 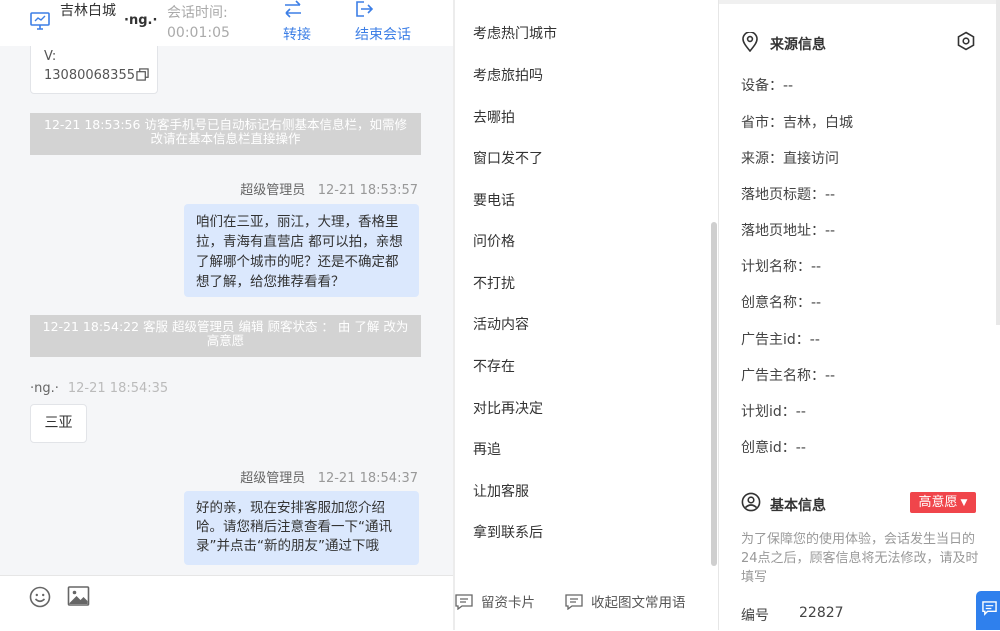 I want to click on message-meta: 超级管理员 12-21 18:54:37, so click(x=329, y=476).